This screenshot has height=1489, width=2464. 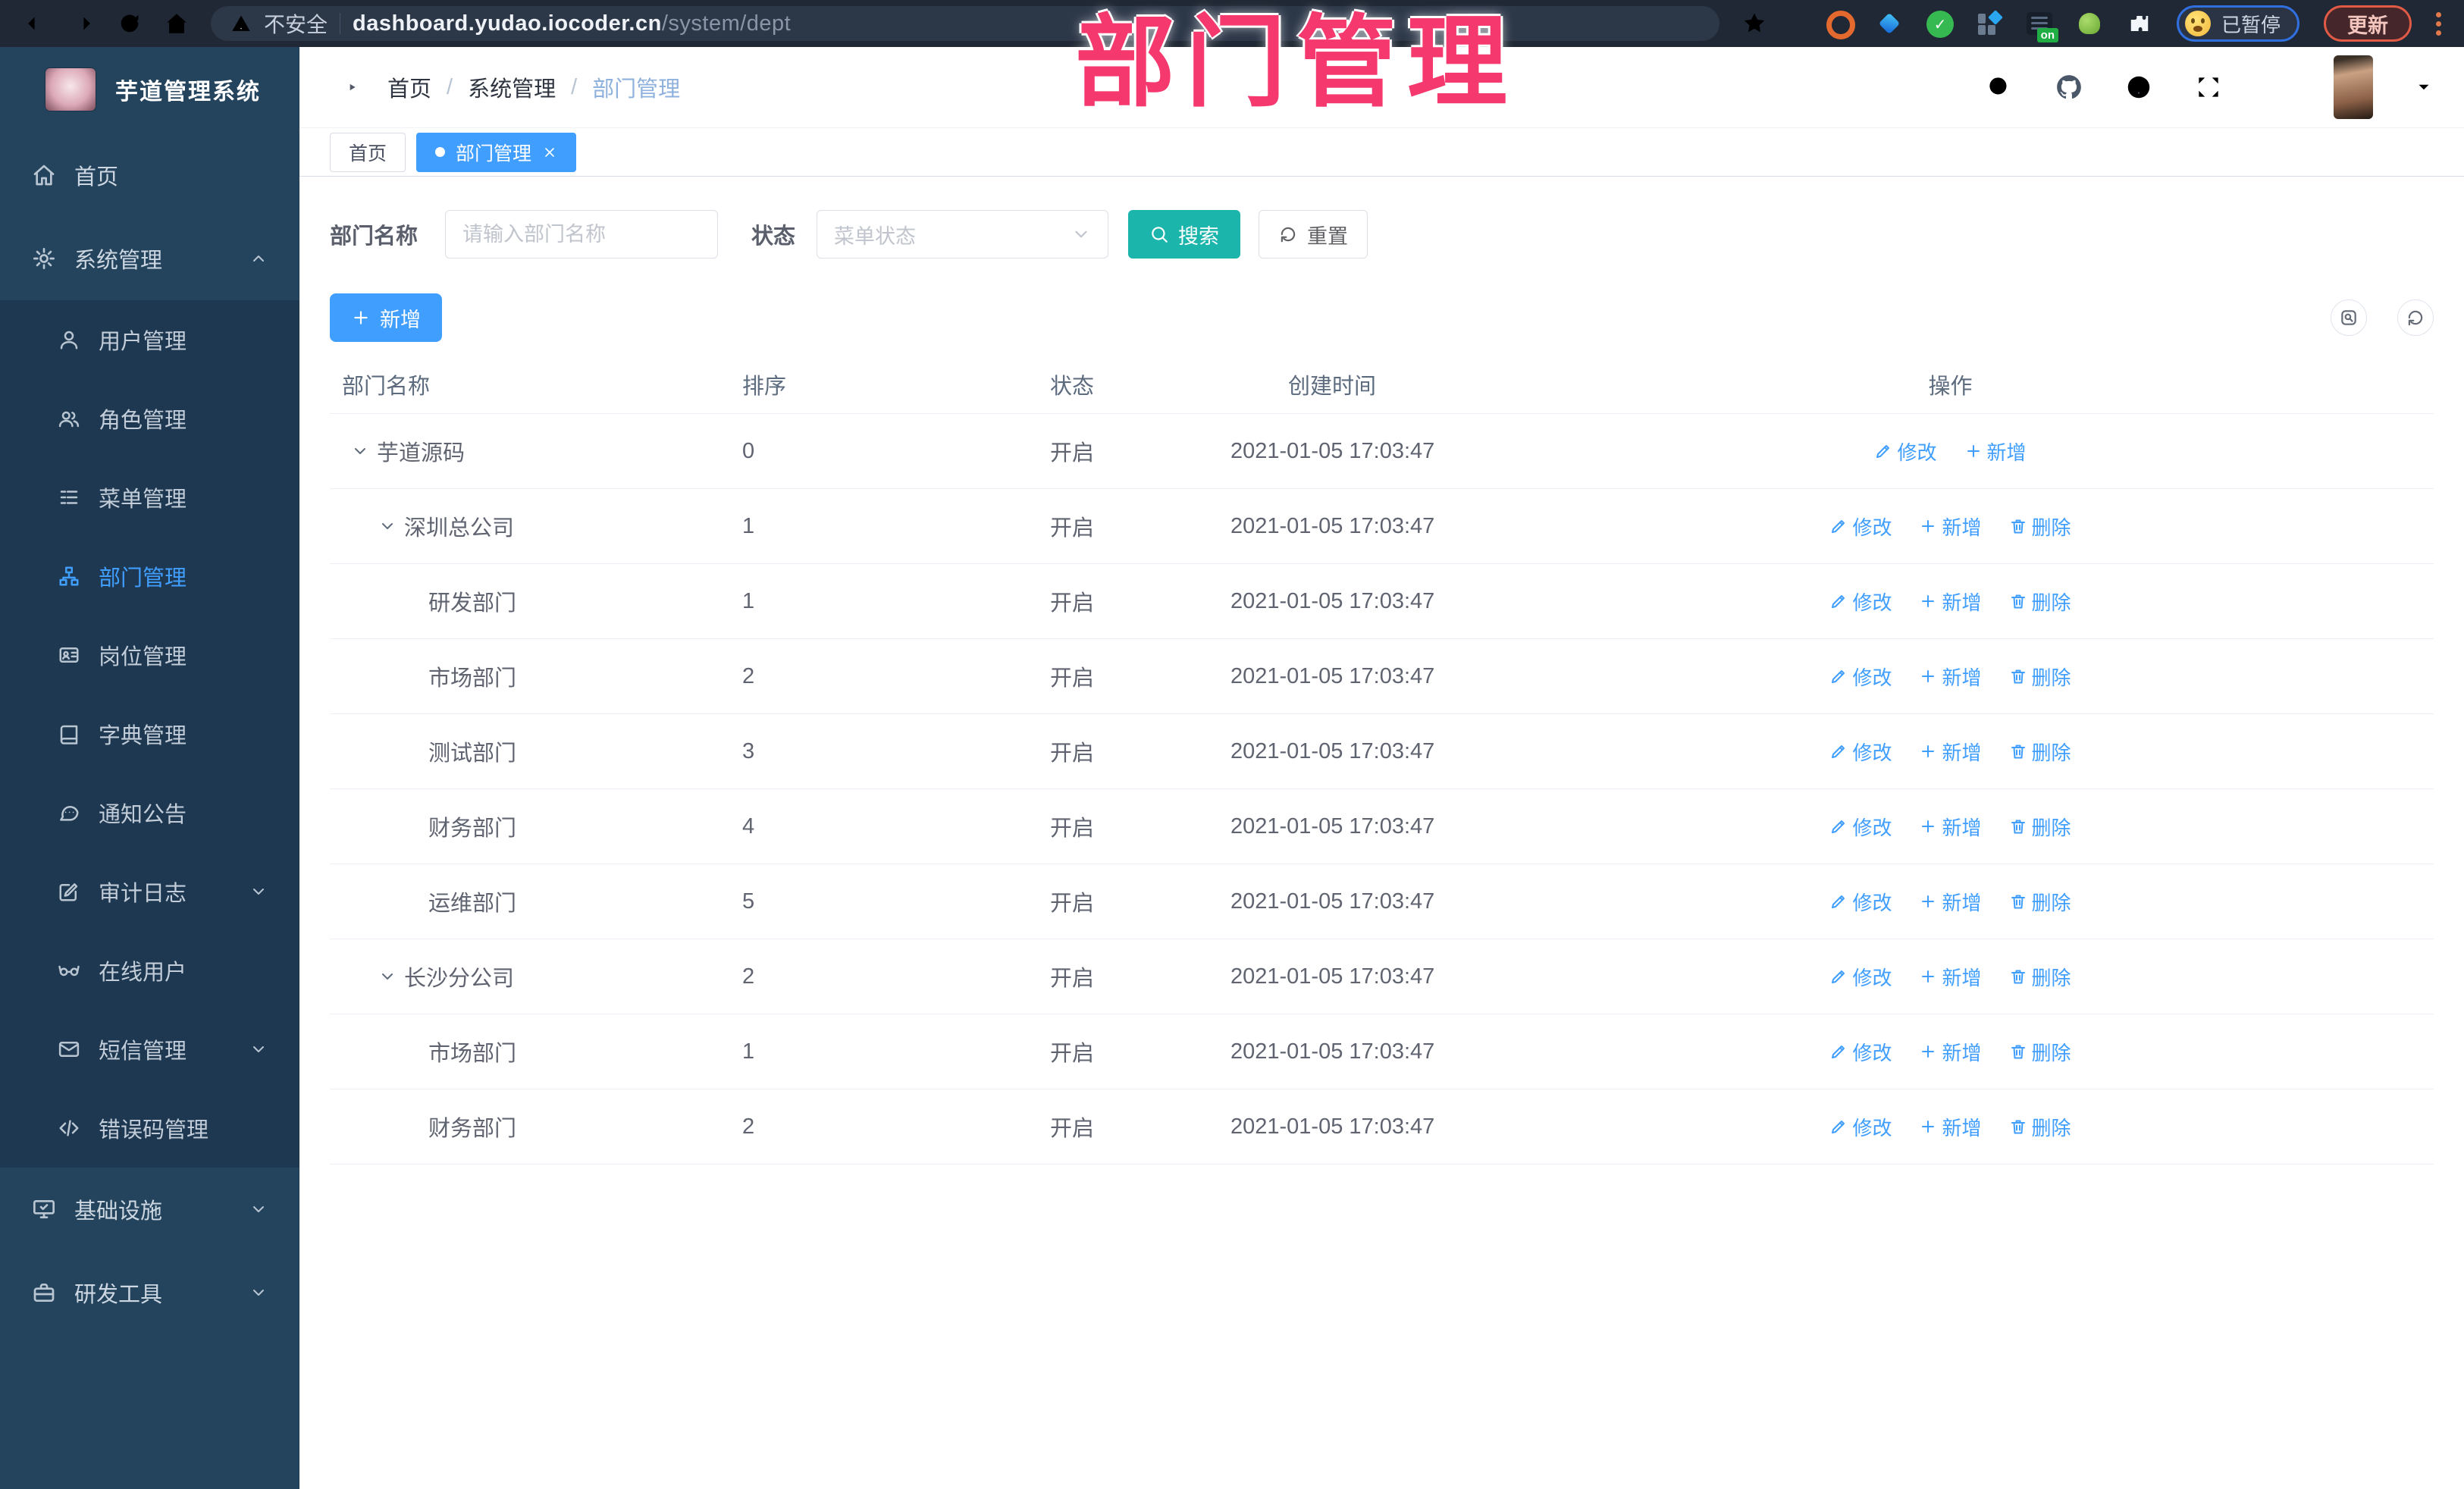 What do you see at coordinates (1872, 1052) in the screenshot?
I see `action-label: 修改` at bounding box center [1872, 1052].